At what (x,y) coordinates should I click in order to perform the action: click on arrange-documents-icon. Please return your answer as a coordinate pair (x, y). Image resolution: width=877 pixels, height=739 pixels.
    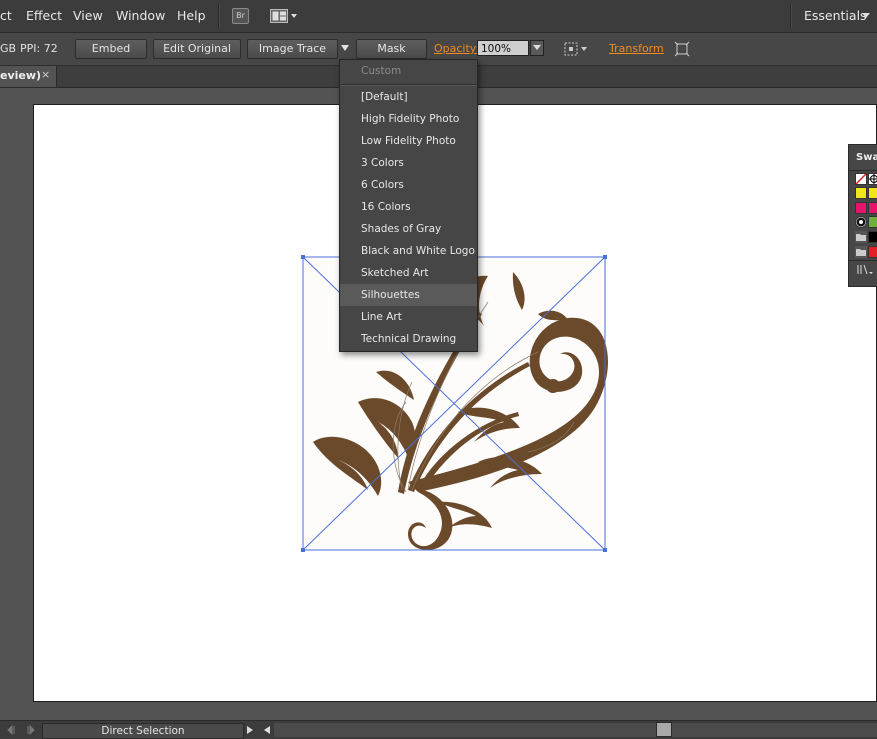
    Looking at the image, I should click on (279, 15).